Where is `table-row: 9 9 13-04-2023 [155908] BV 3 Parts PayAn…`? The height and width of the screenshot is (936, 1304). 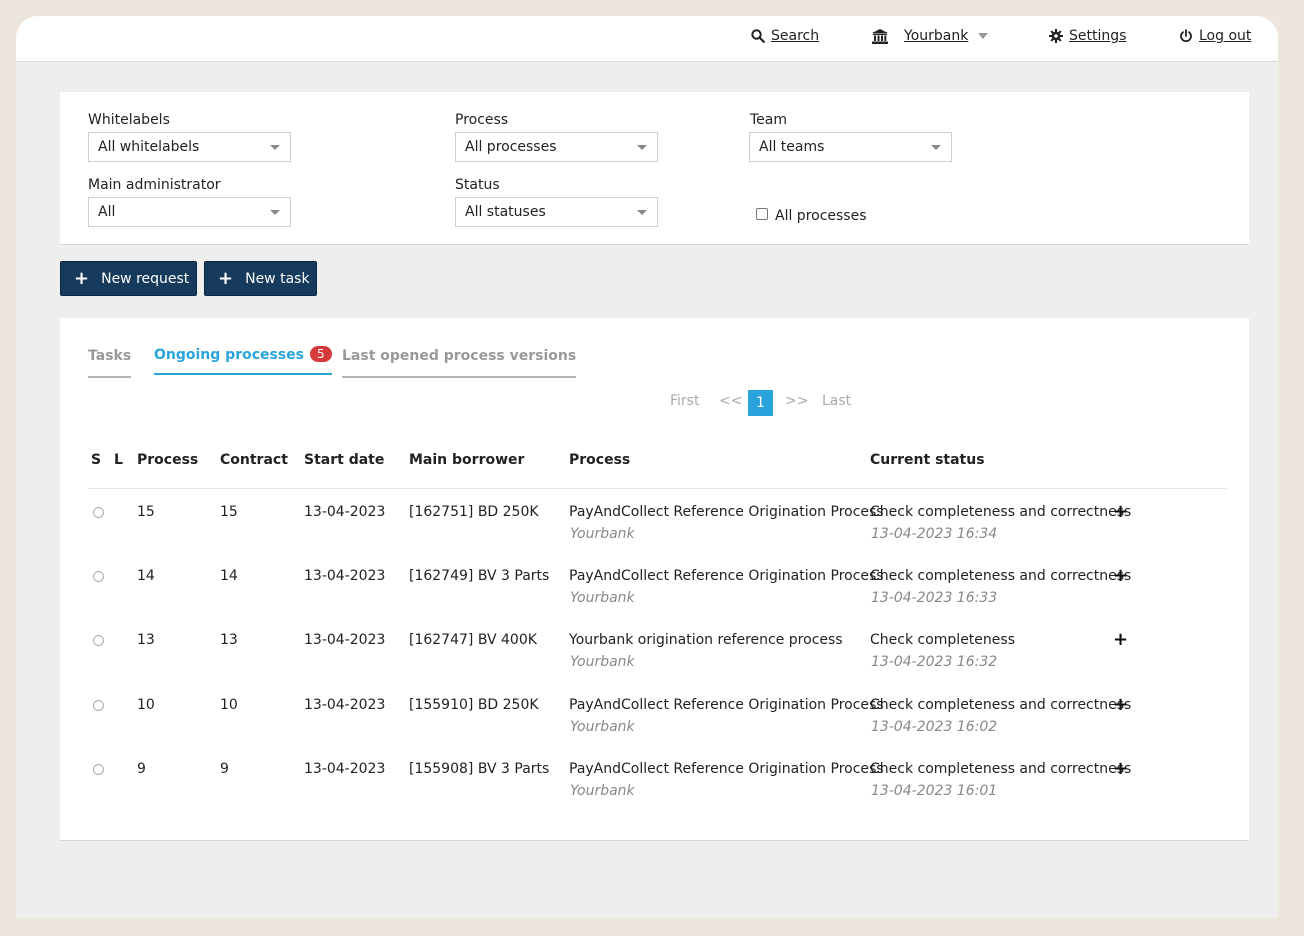
table-row: 9 9 13-04-2023 [155908] BV 3 Parts PayAn… is located at coordinates (654, 791).